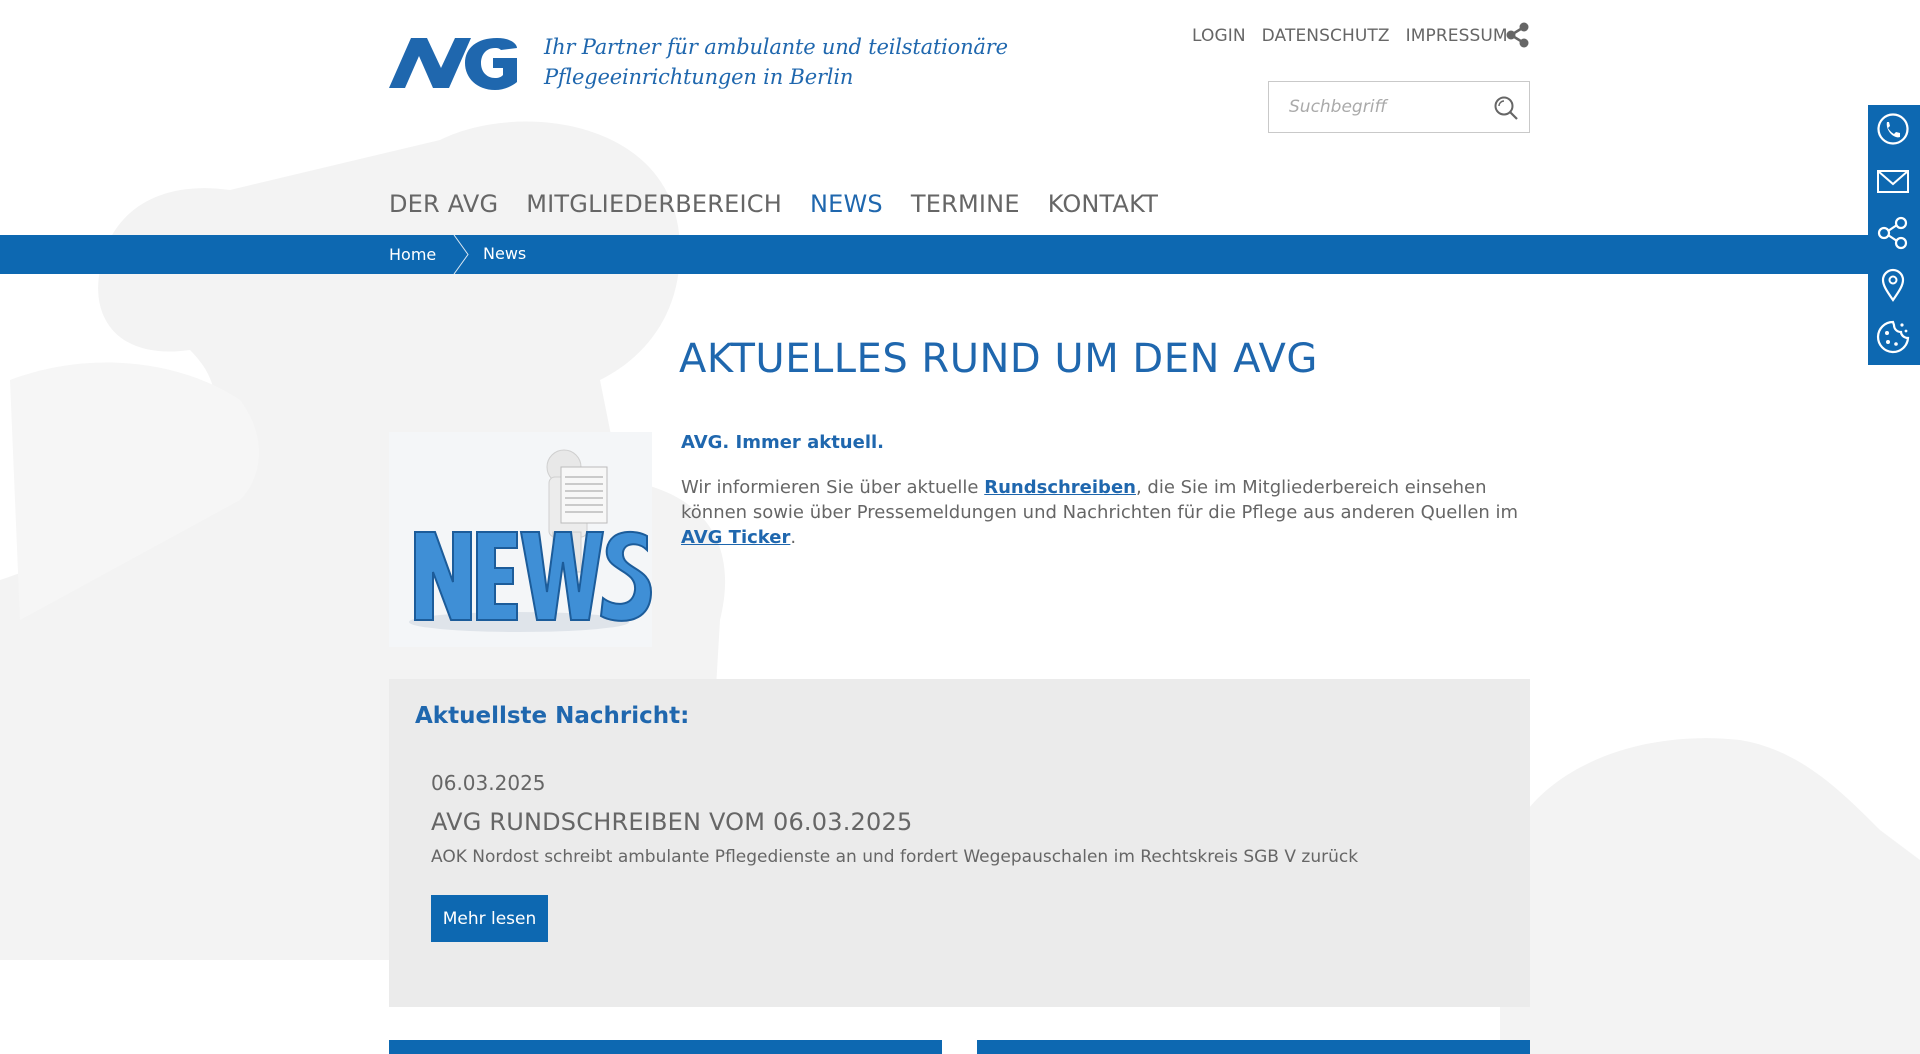  I want to click on news-tile-left, so click(665, 1047).